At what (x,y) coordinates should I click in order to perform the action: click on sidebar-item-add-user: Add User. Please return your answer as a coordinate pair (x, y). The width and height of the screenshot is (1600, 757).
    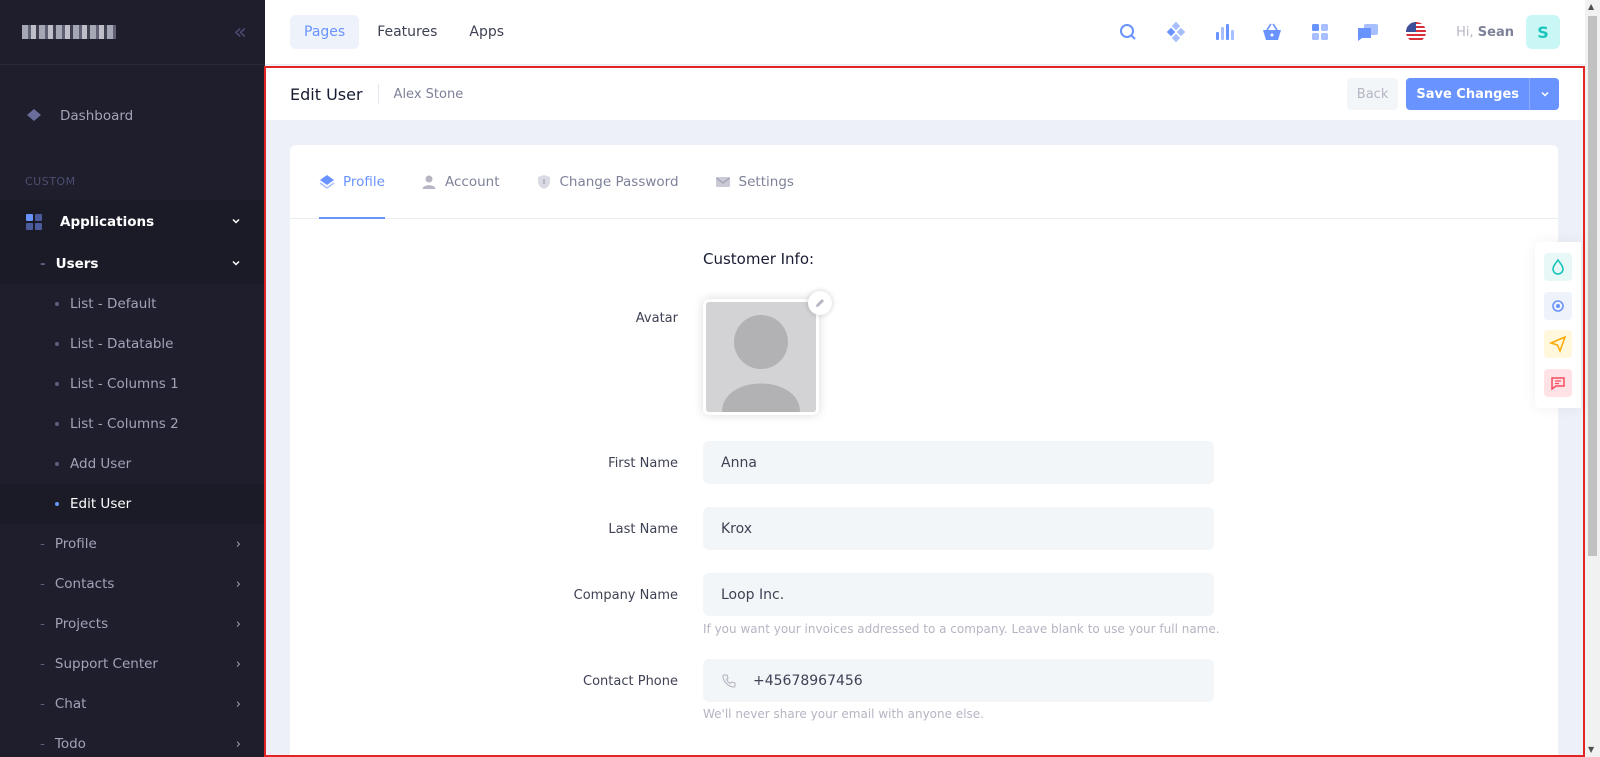
    Looking at the image, I should click on (132, 464).